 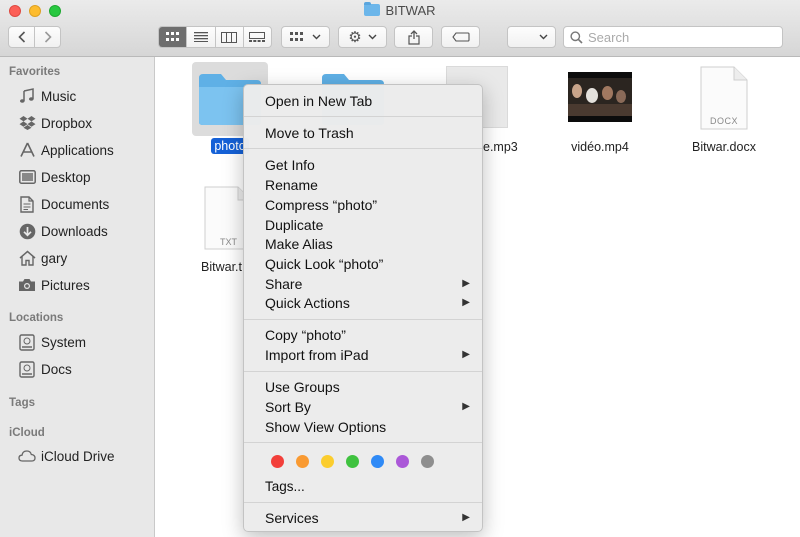 What do you see at coordinates (363, 283) in the screenshot?
I see `menu-item-share: Share ▶` at bounding box center [363, 283].